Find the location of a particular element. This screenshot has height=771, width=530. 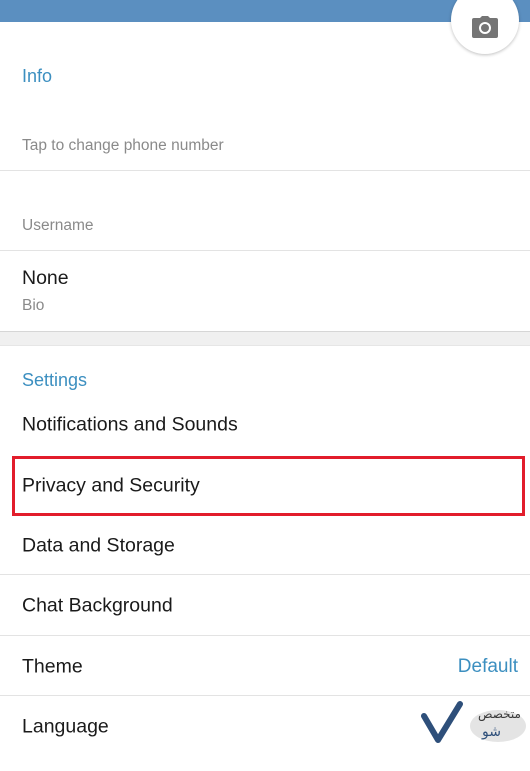

settings-item-data-storage: Data and Storage is located at coordinates (265, 546).